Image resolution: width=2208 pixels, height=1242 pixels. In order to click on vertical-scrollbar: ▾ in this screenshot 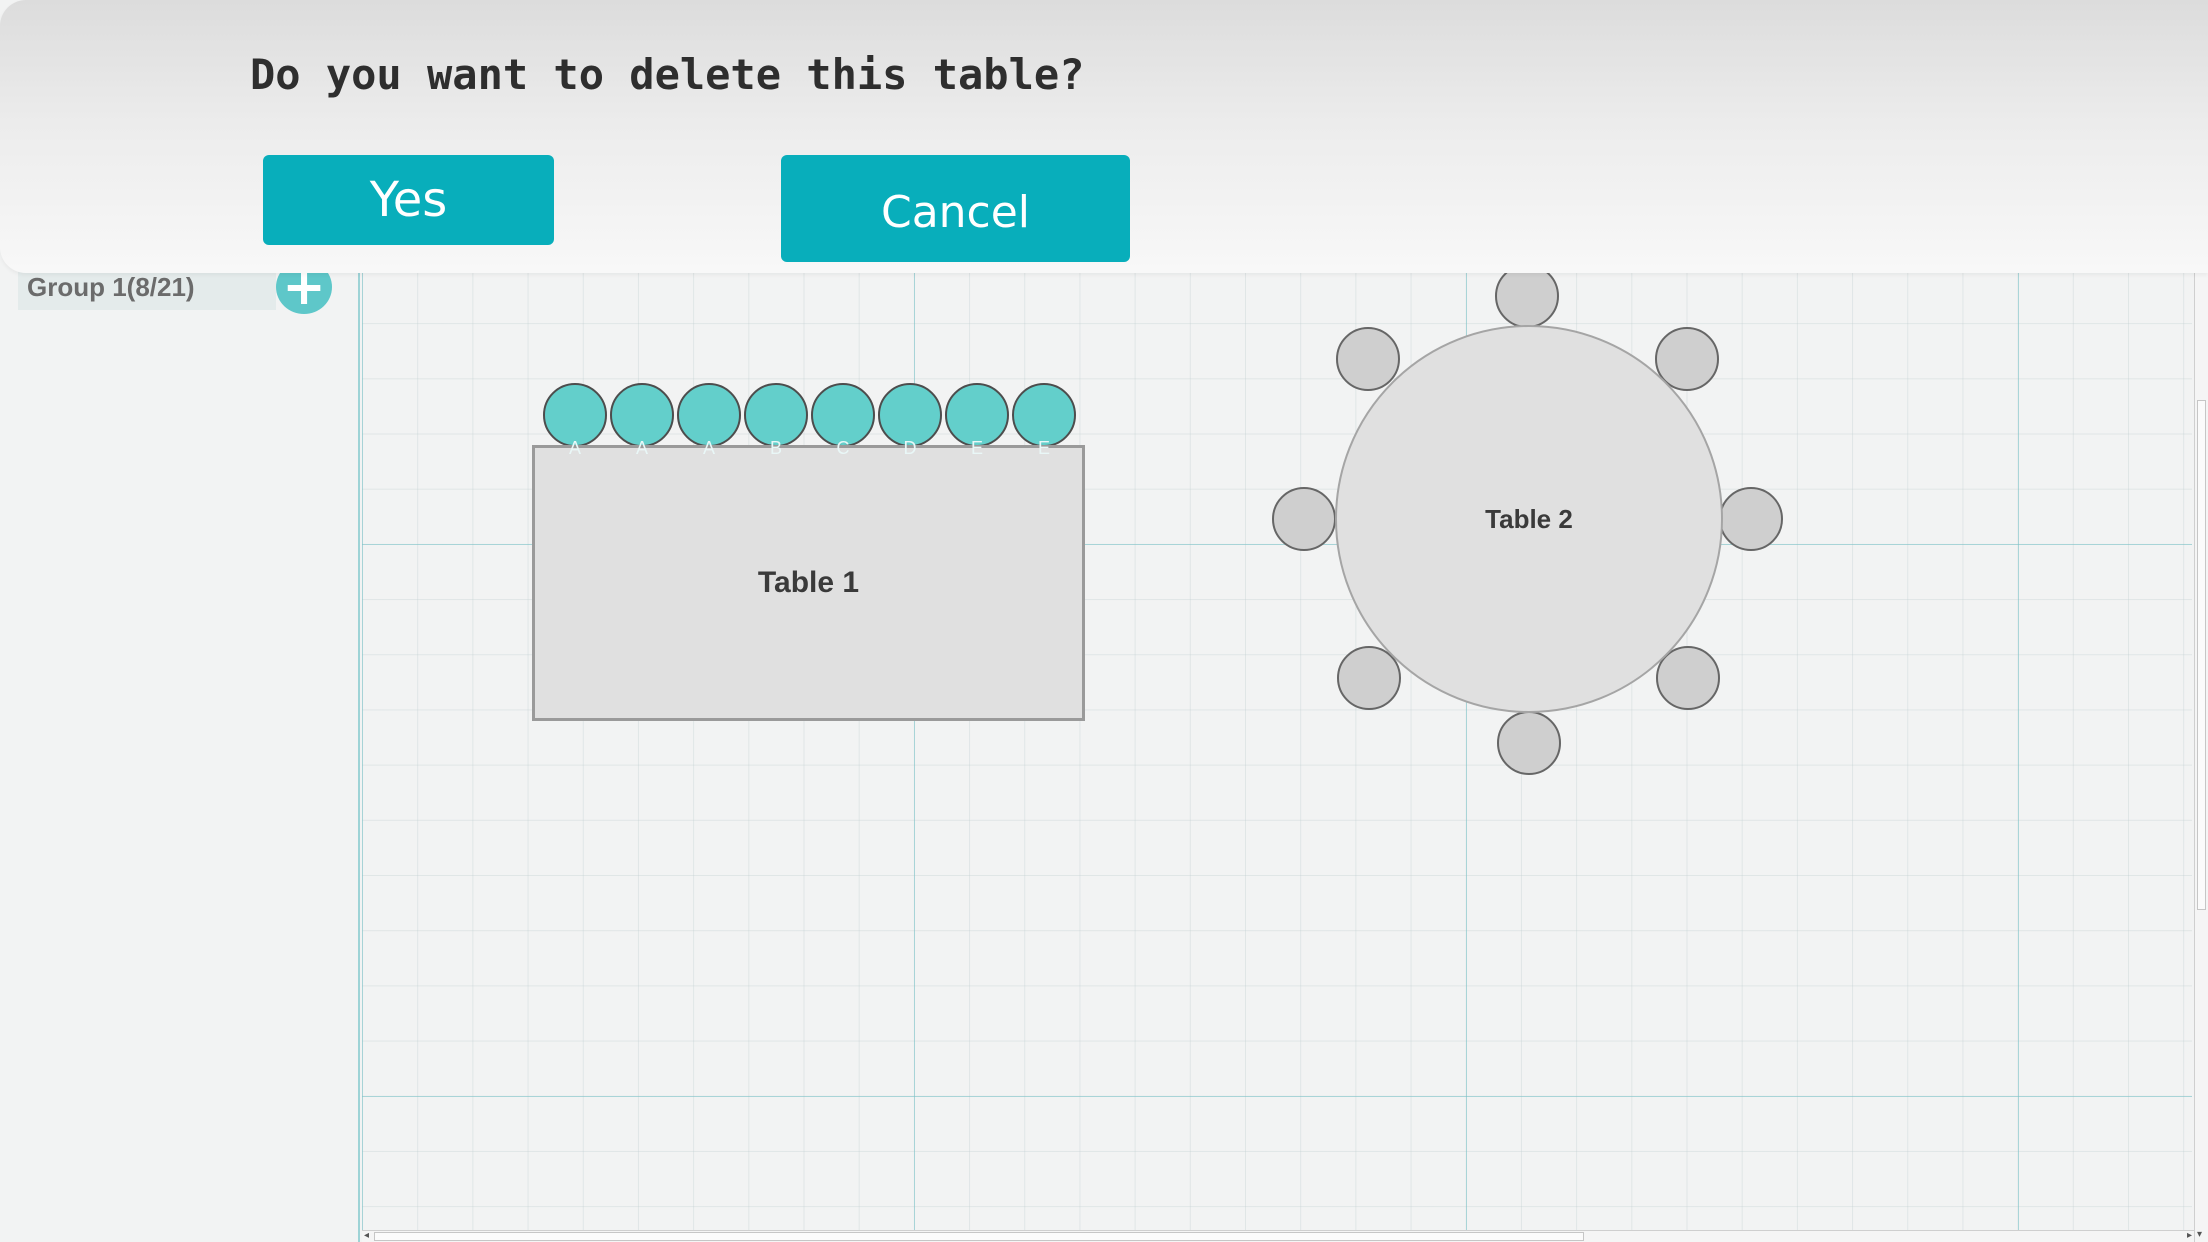, I will do `click(2201, 756)`.